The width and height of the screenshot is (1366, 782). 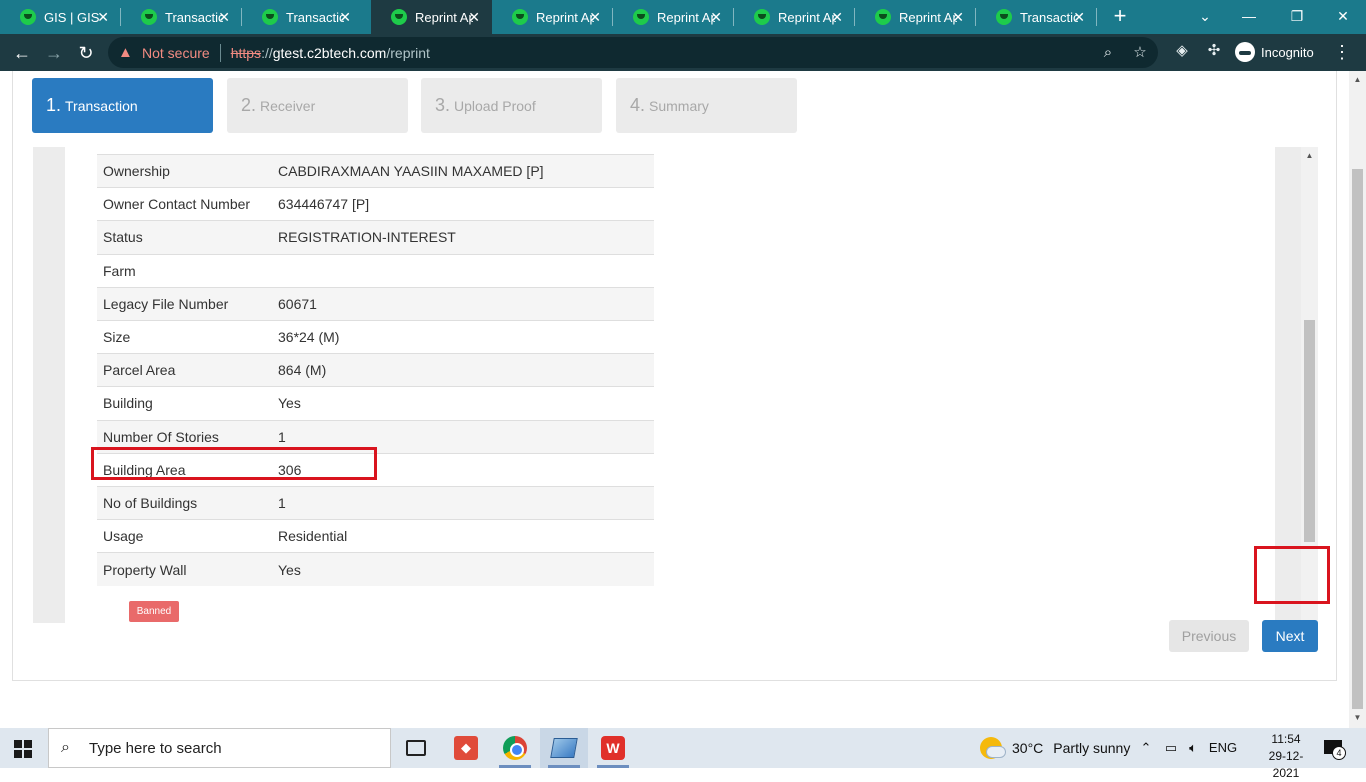 I want to click on task-view-button, so click(x=416, y=748).